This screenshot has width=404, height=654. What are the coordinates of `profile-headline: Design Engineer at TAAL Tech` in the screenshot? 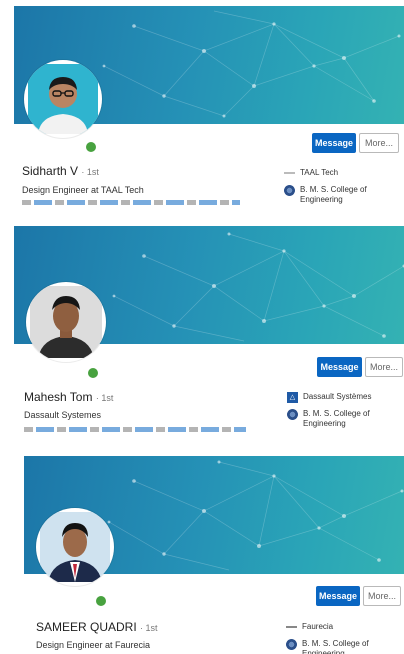 It's located at (83, 190).